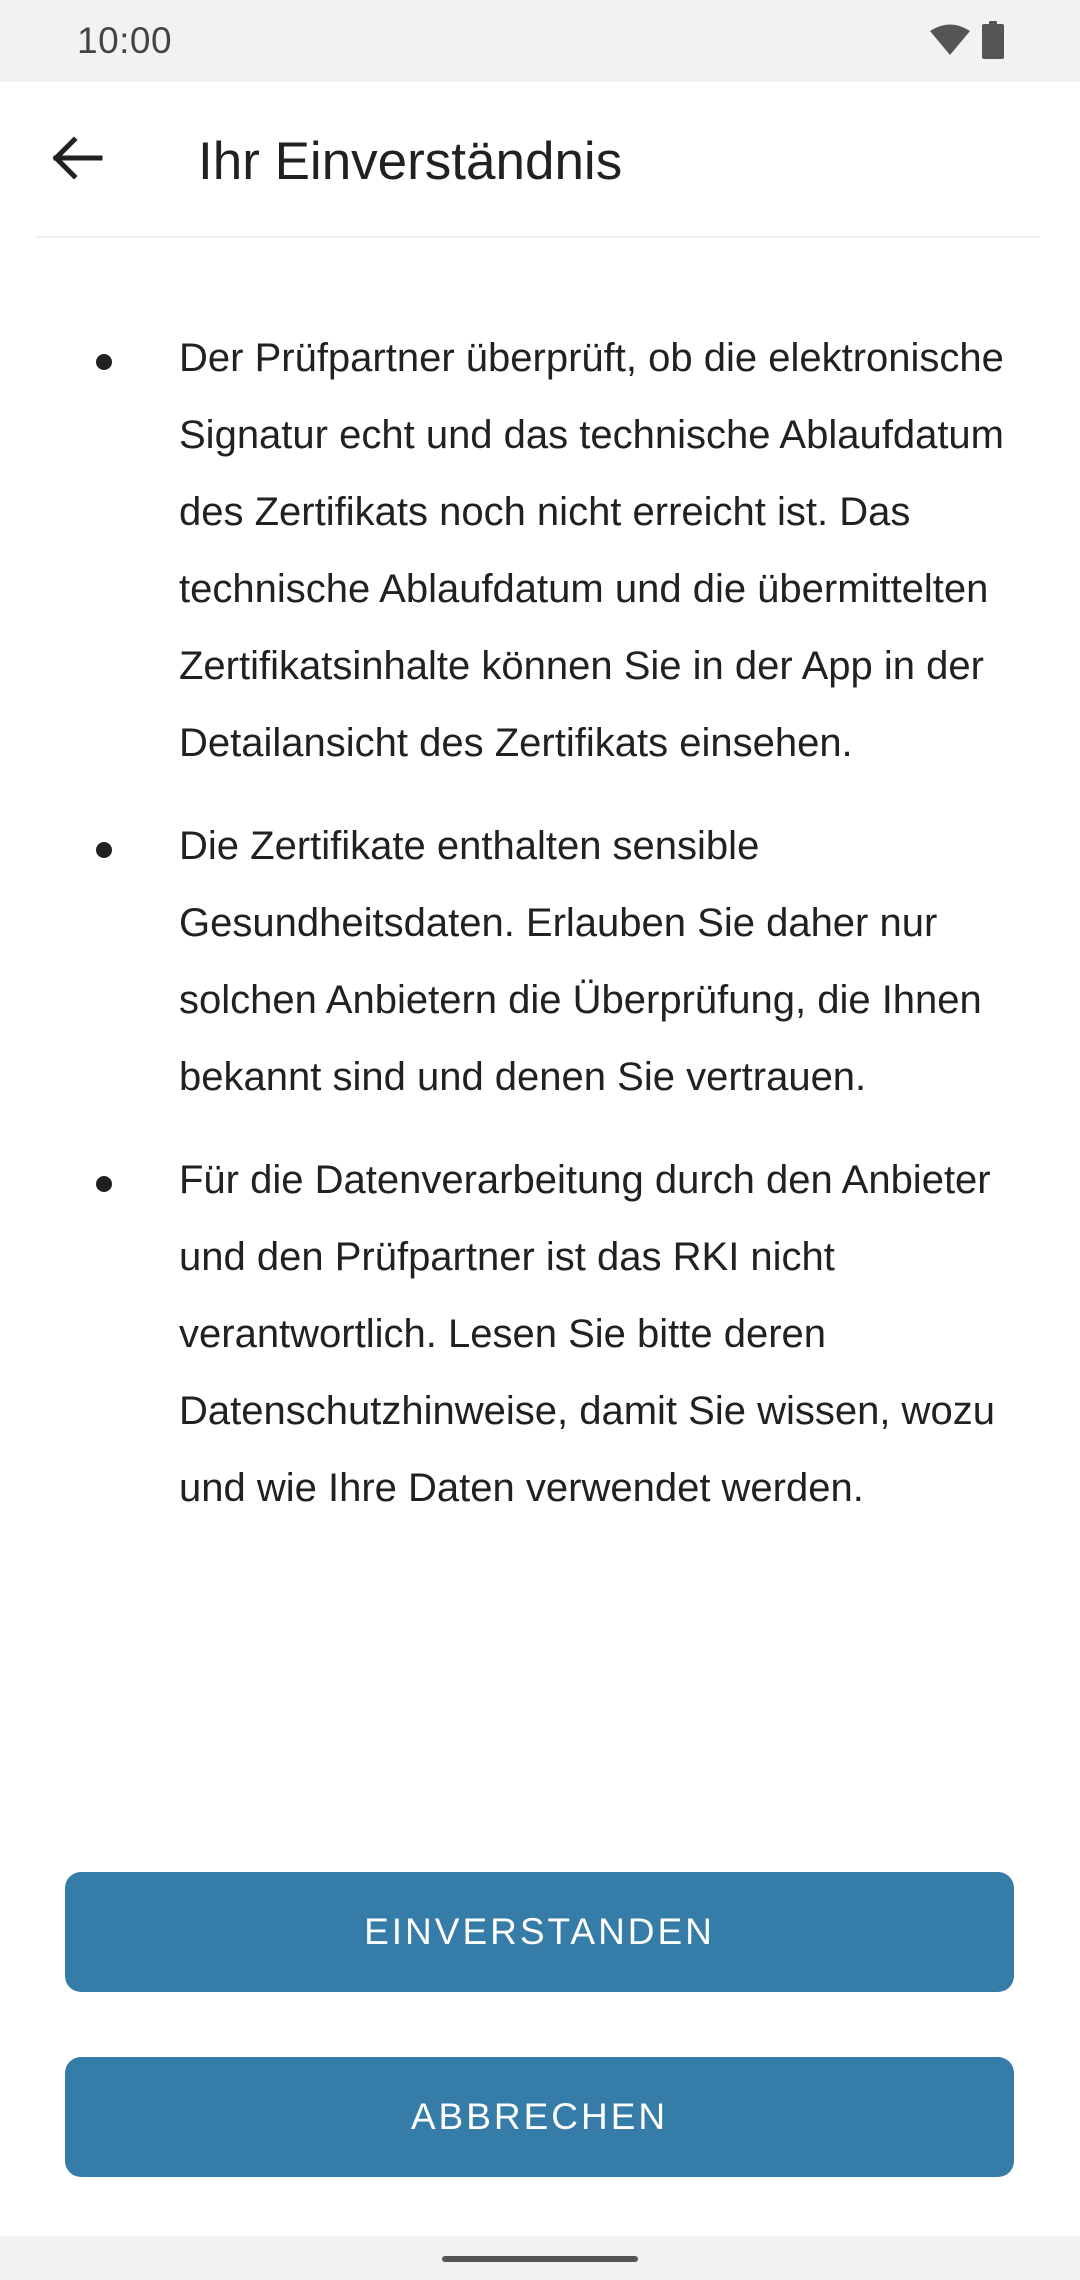 The height and width of the screenshot is (2280, 1080). Describe the element at coordinates (993, 42) in the screenshot. I see `battery-icon` at that location.